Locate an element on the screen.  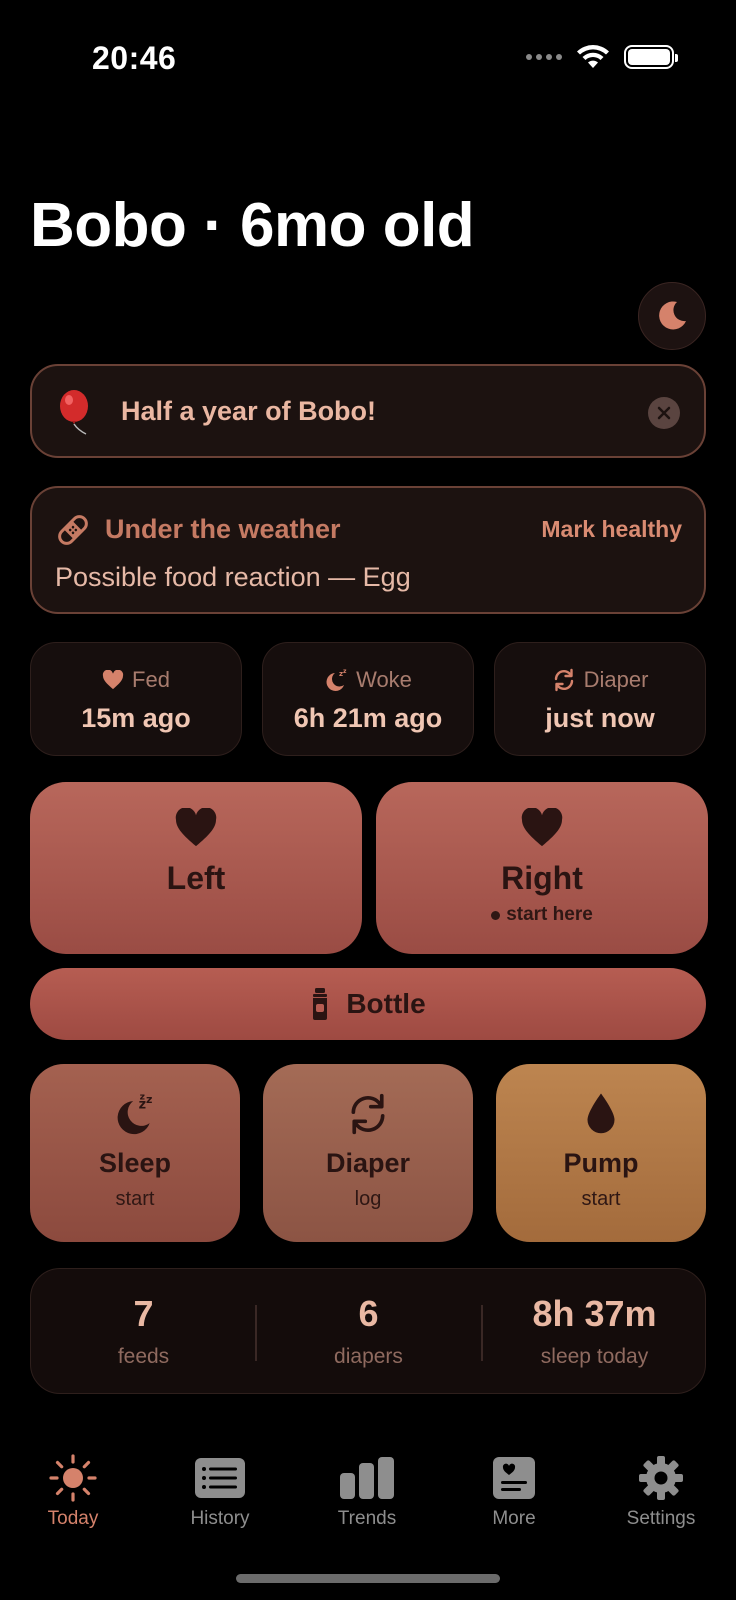
stat-label-row: z z Woke is located at coordinates (368, 680).